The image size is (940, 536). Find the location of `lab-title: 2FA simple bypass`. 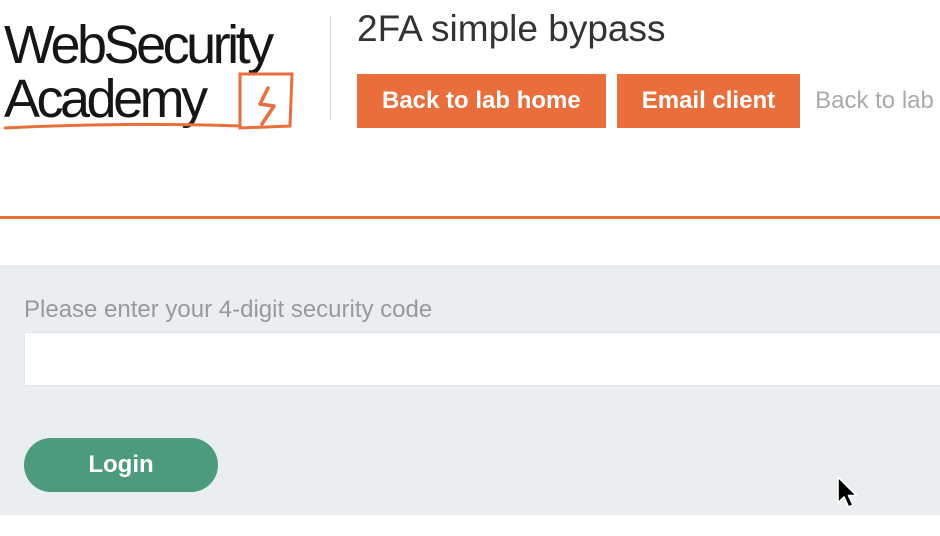

lab-title: 2FA simple bypass is located at coordinates (511, 28).